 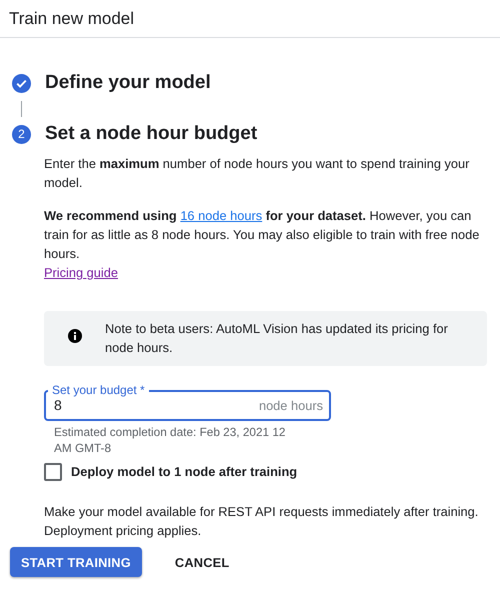 I want to click on value-input: 8, so click(x=156, y=405).